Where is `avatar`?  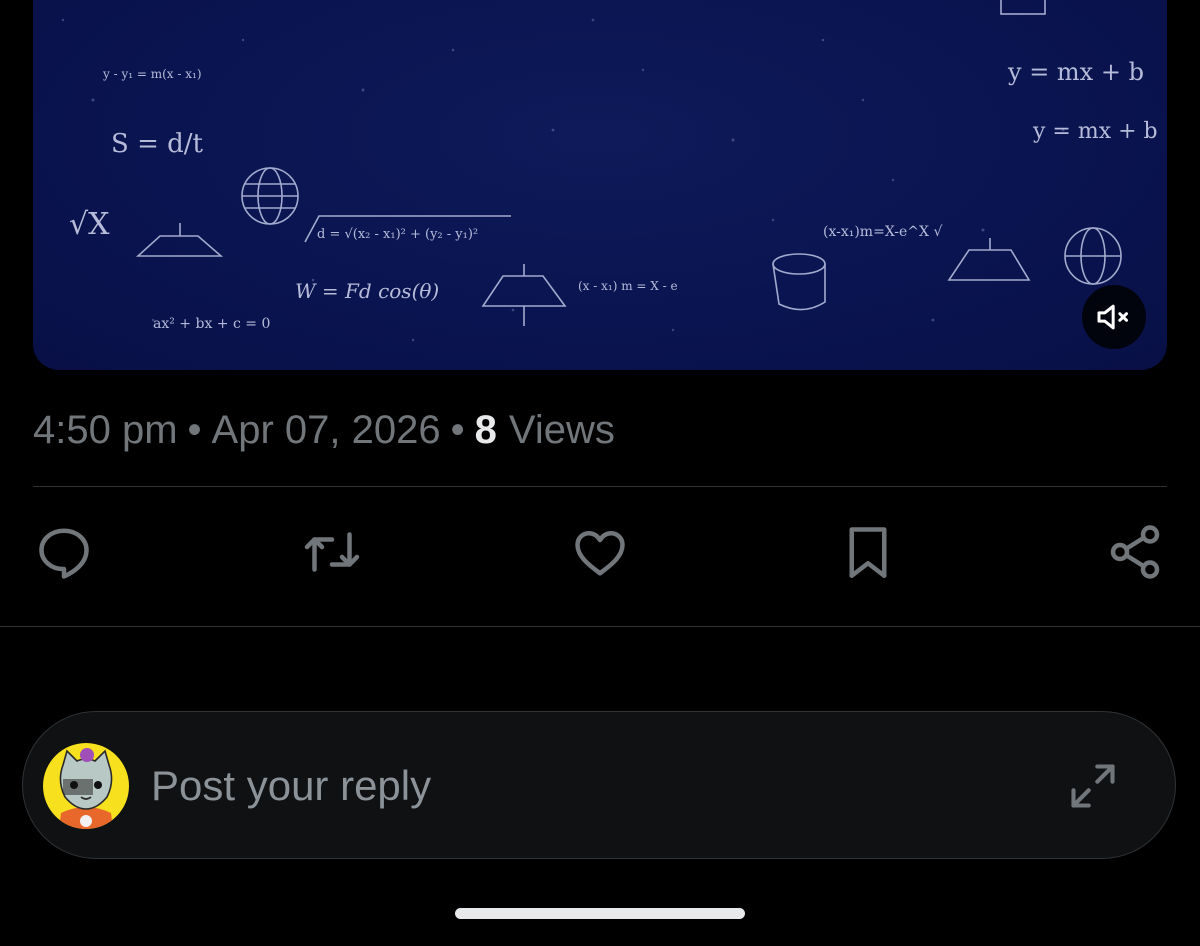 avatar is located at coordinates (86, 786).